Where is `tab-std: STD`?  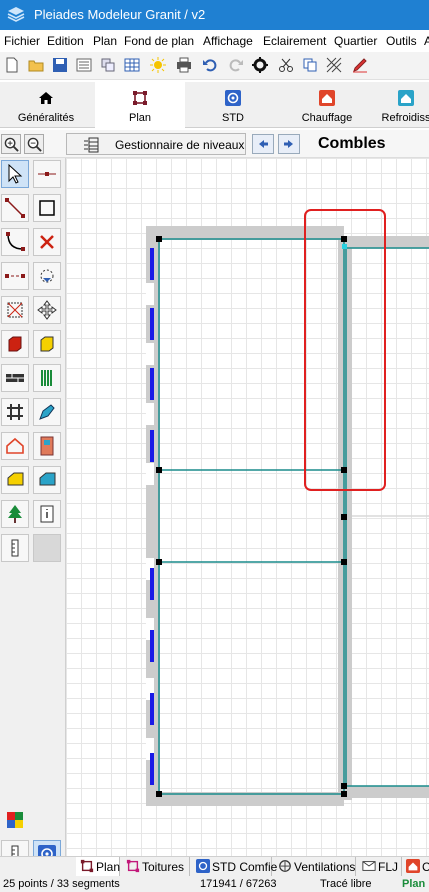
tab-std: STD is located at coordinates (233, 105).